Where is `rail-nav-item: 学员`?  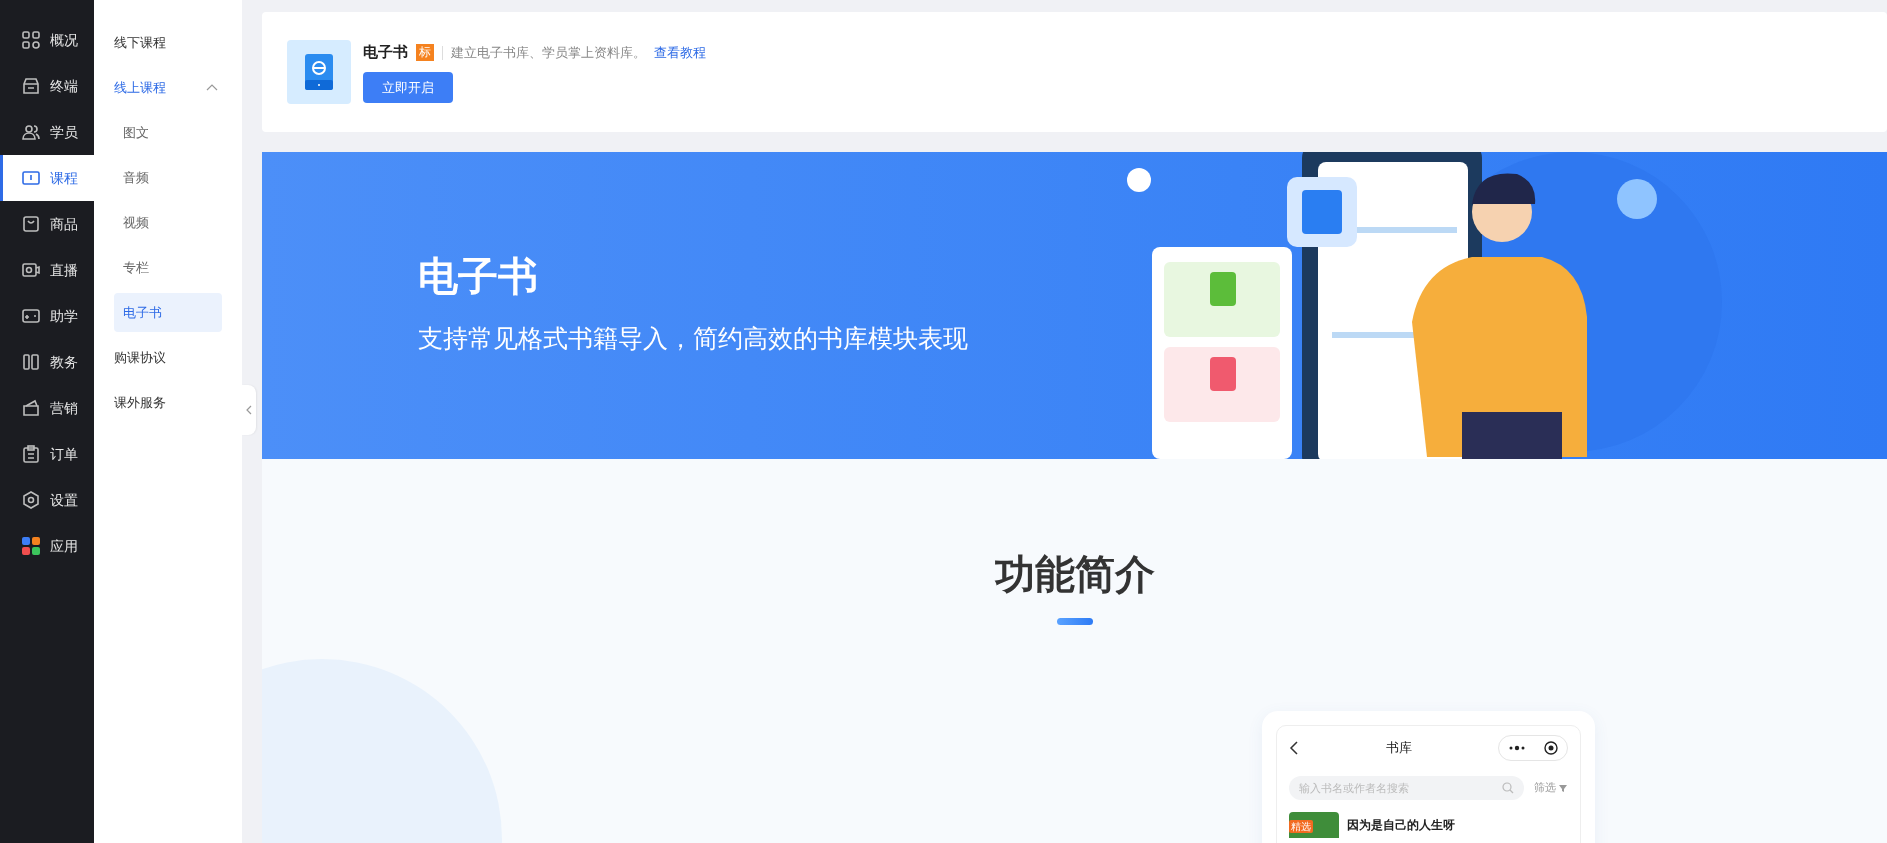 rail-nav-item: 学员 is located at coordinates (47, 132).